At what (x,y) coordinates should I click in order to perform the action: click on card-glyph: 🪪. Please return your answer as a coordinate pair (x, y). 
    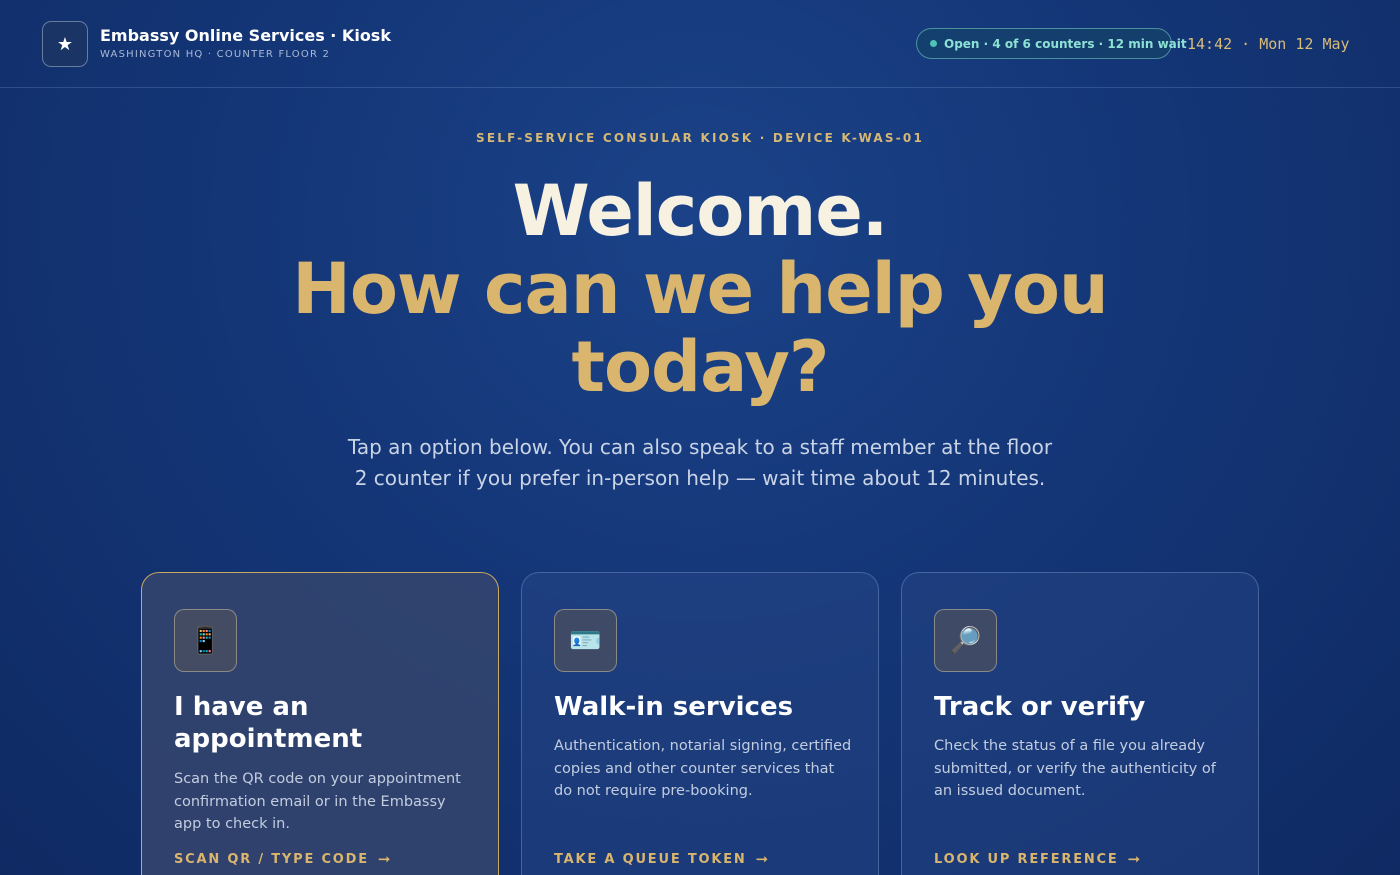
    Looking at the image, I should click on (585, 640).